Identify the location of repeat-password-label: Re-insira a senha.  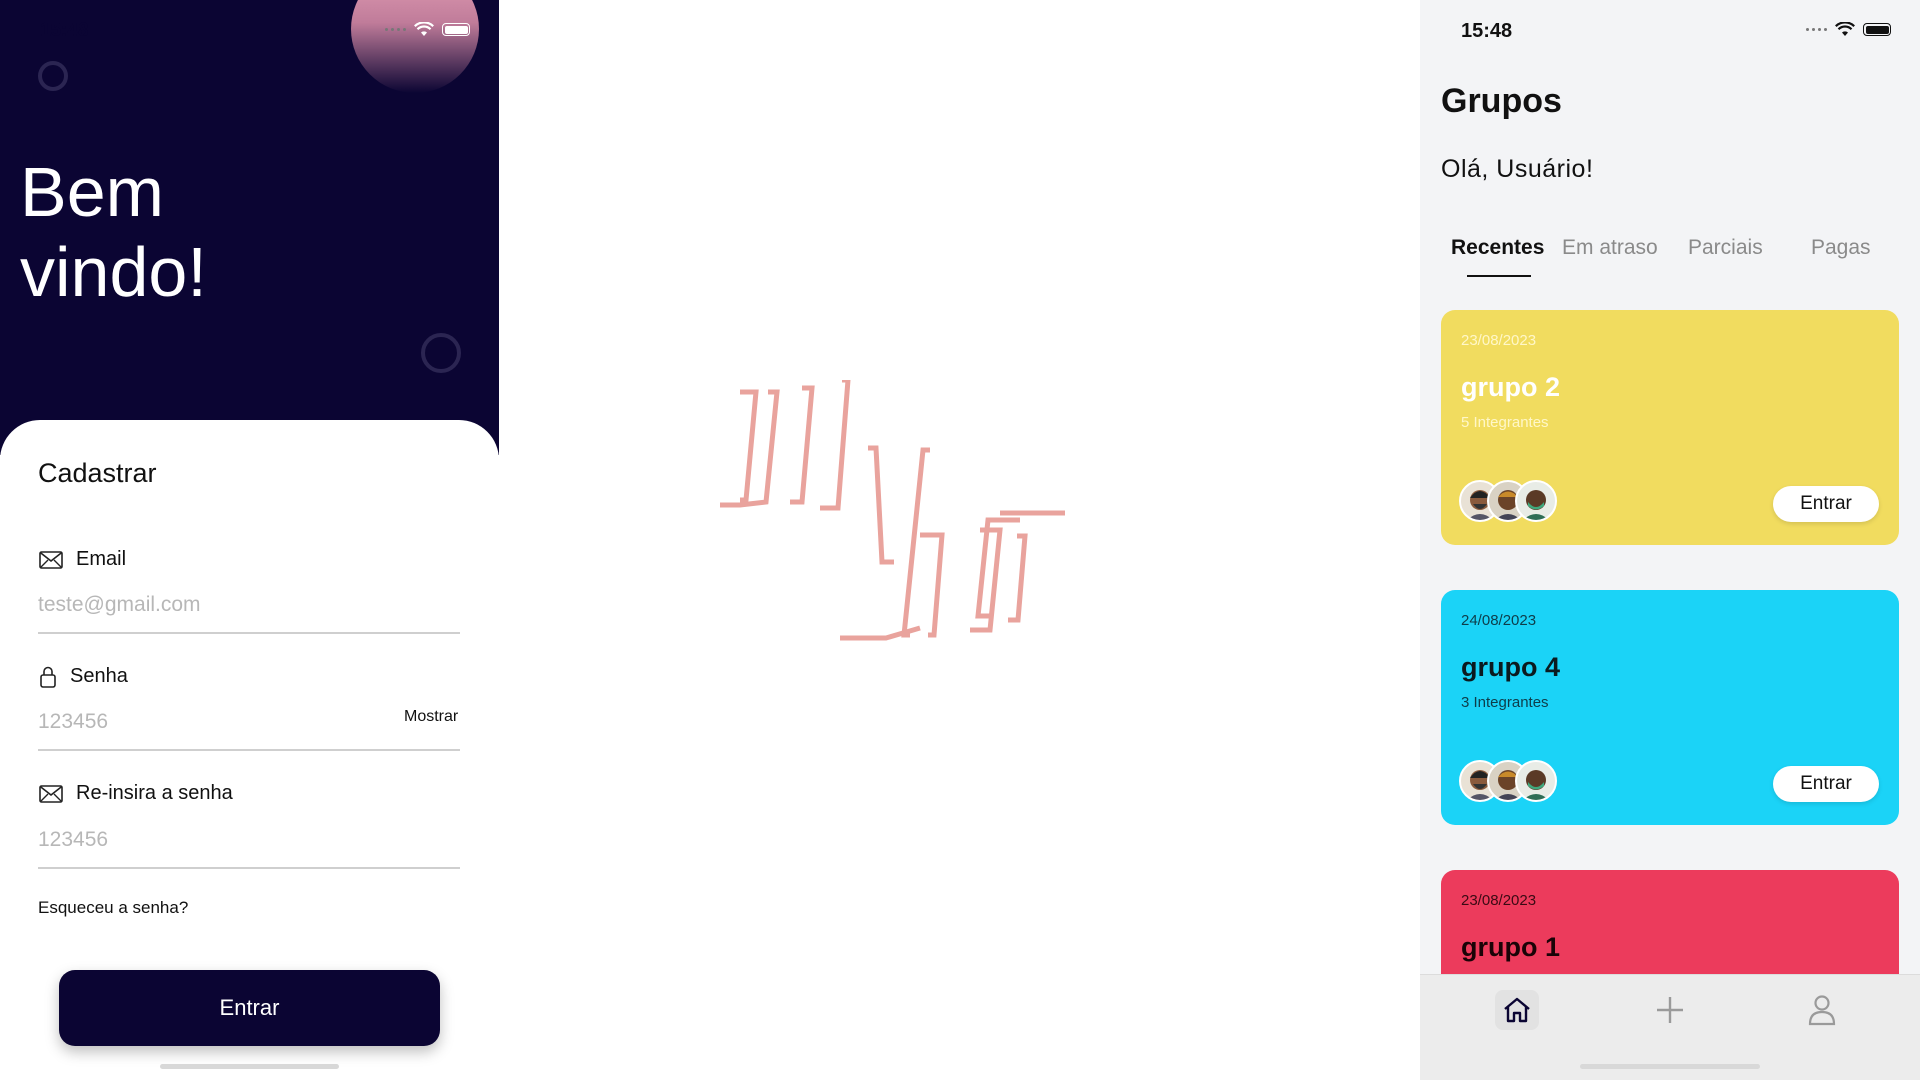
(135, 793).